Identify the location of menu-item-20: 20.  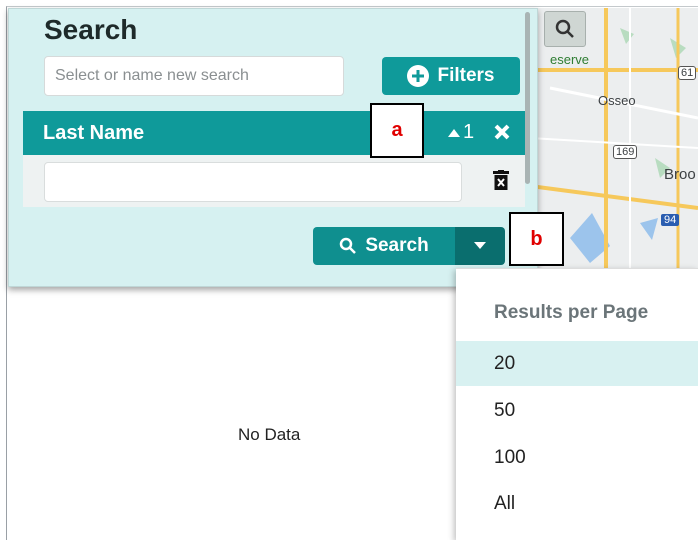
(577, 363).